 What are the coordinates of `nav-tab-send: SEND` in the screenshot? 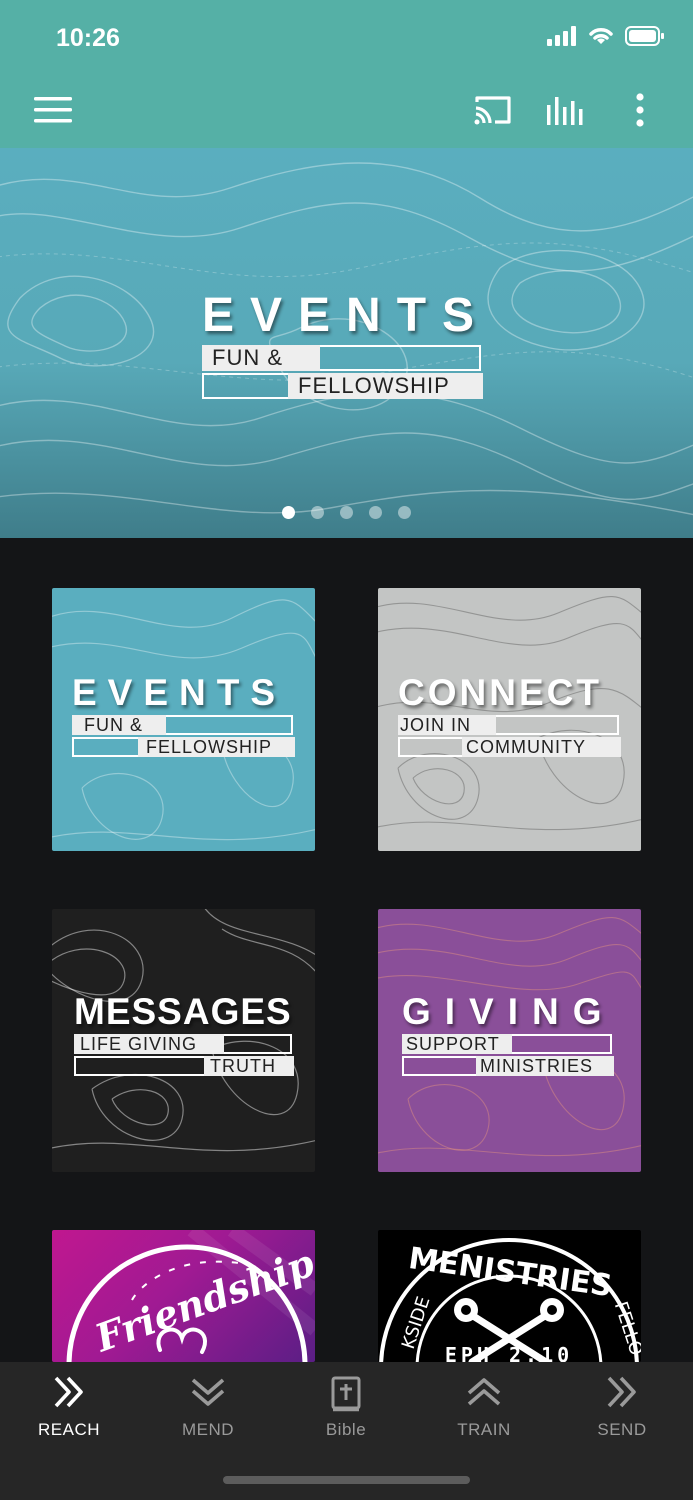 It's located at (622, 1408).